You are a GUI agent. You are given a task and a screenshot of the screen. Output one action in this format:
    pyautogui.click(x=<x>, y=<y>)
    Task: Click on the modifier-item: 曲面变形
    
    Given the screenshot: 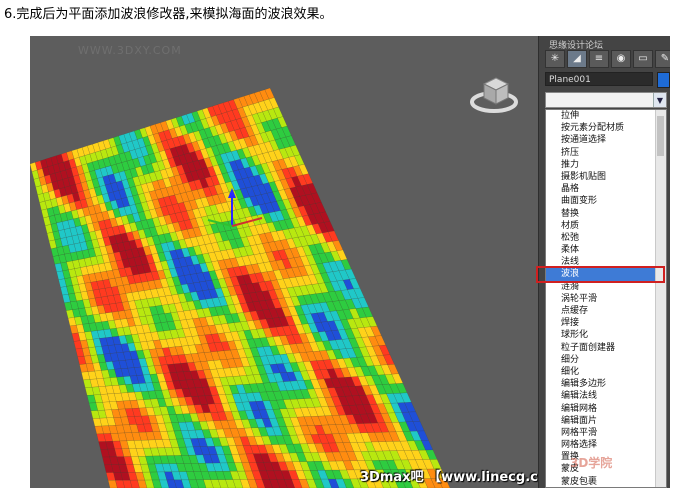 What is the action you would take?
    pyautogui.click(x=606, y=201)
    